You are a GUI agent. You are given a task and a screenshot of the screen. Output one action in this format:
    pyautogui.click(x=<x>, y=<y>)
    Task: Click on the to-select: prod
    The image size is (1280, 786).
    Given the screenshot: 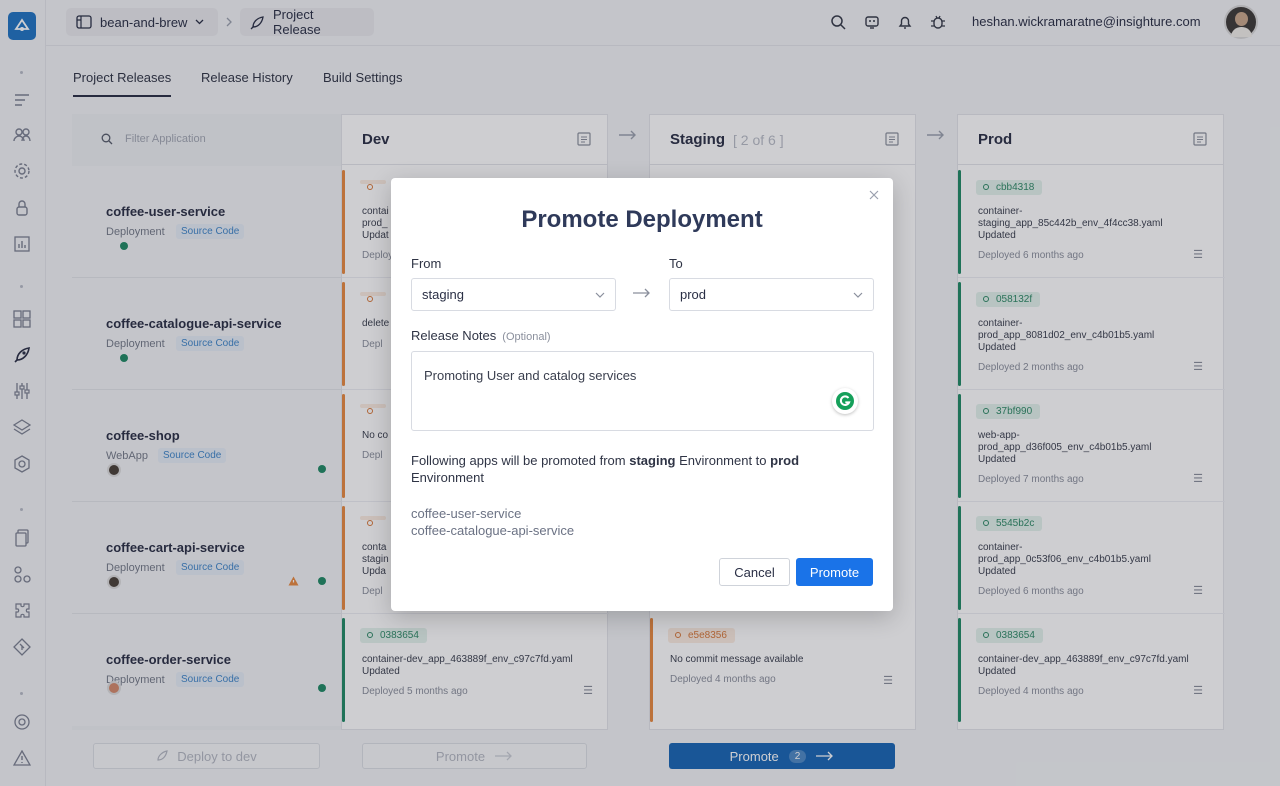 What is the action you would take?
    pyautogui.click(x=771, y=294)
    